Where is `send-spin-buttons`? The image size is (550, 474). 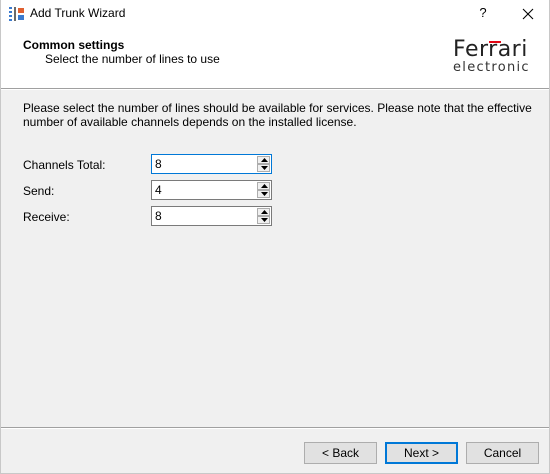 send-spin-buttons is located at coordinates (263, 190).